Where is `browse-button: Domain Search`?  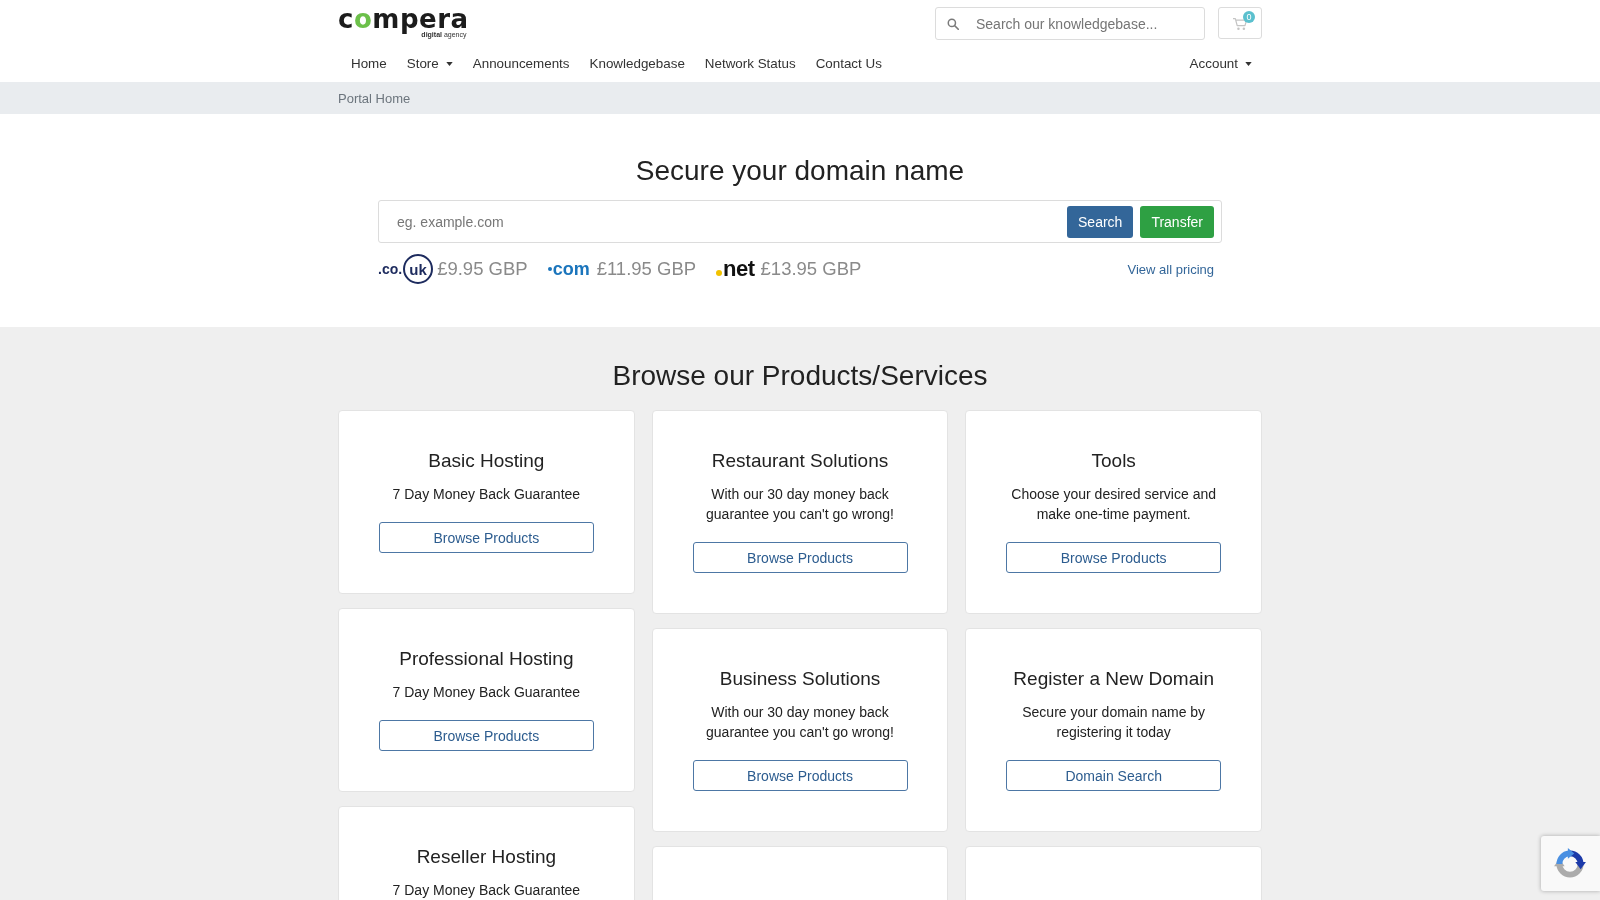 browse-button: Domain Search is located at coordinates (1114, 775).